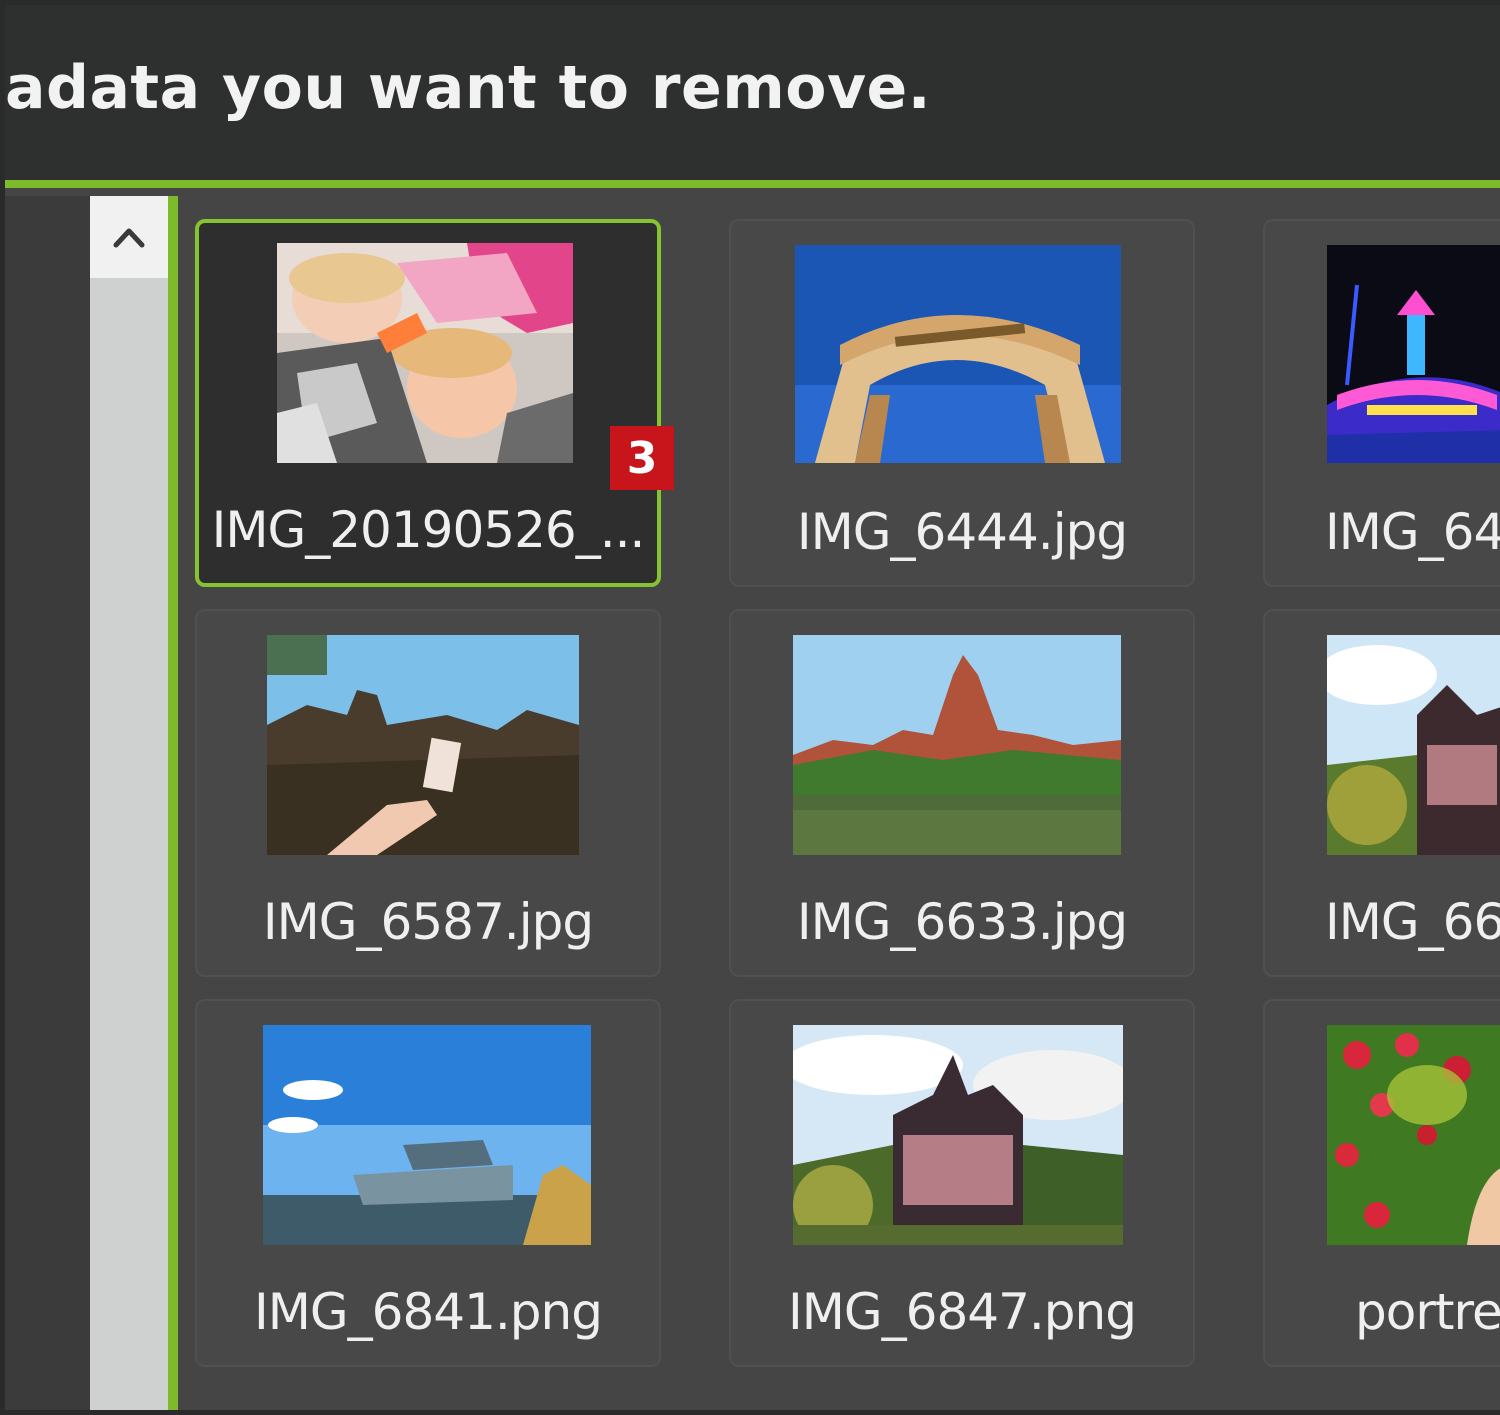 The height and width of the screenshot is (1415, 1500). I want to click on image-tile: portre, so click(1381, 1183).